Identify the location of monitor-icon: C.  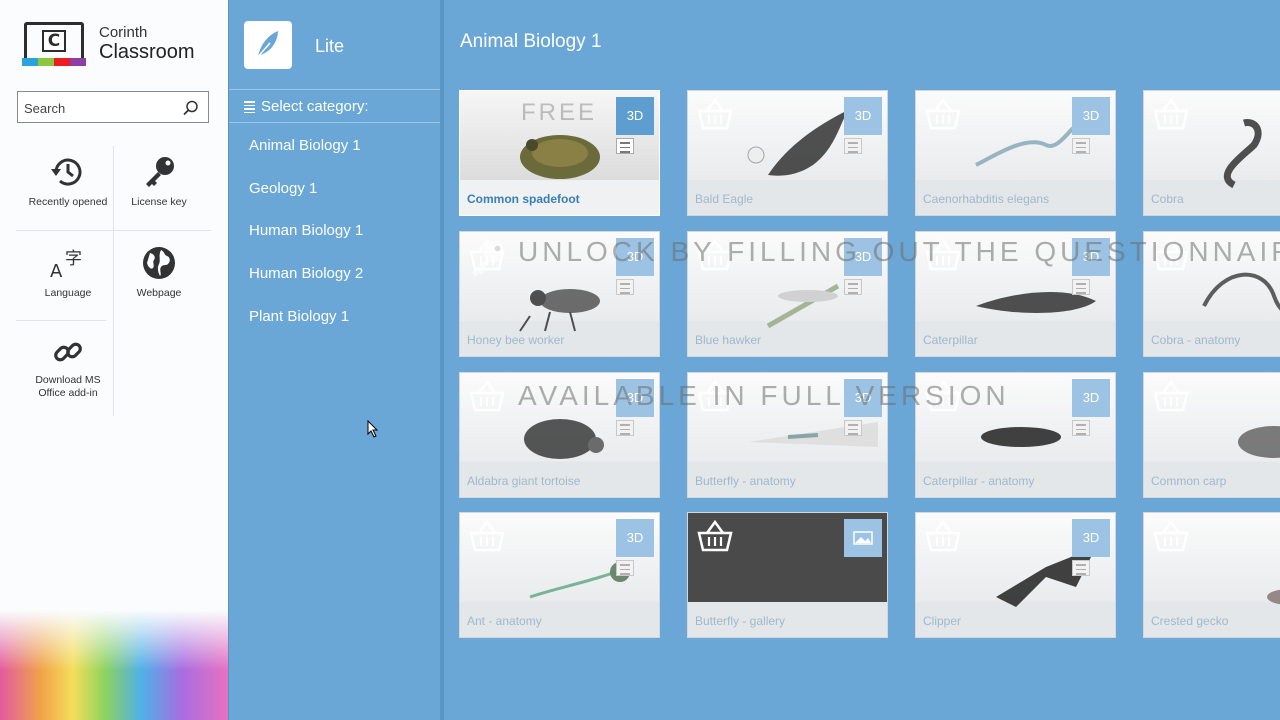
(54, 41).